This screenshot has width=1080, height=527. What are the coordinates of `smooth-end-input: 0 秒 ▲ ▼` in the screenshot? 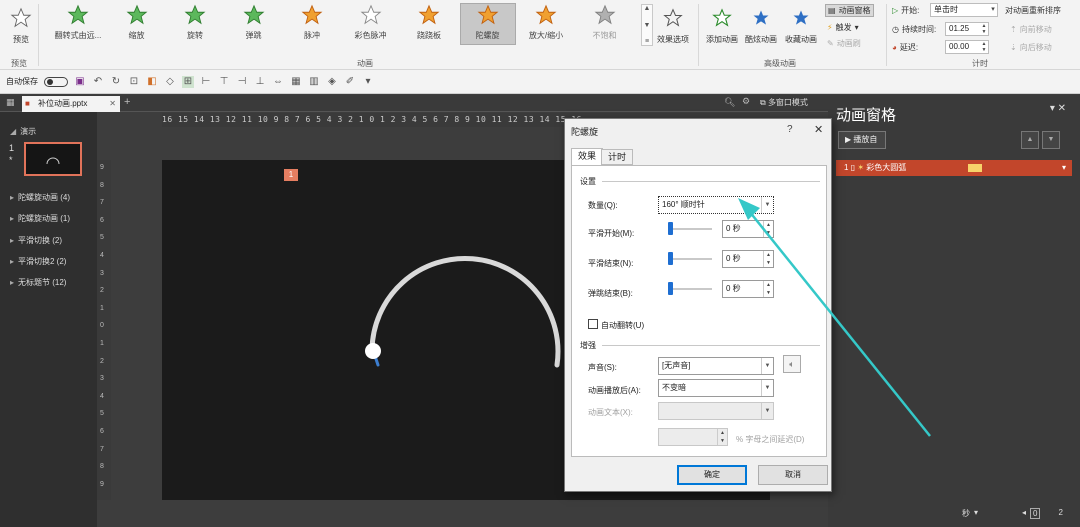 It's located at (748, 259).